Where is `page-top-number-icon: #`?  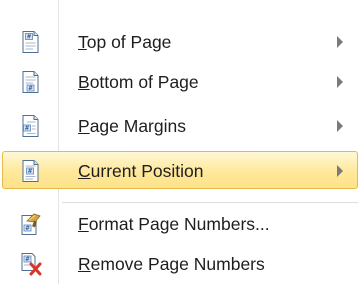 page-top-number-icon: # is located at coordinates (30, 42).